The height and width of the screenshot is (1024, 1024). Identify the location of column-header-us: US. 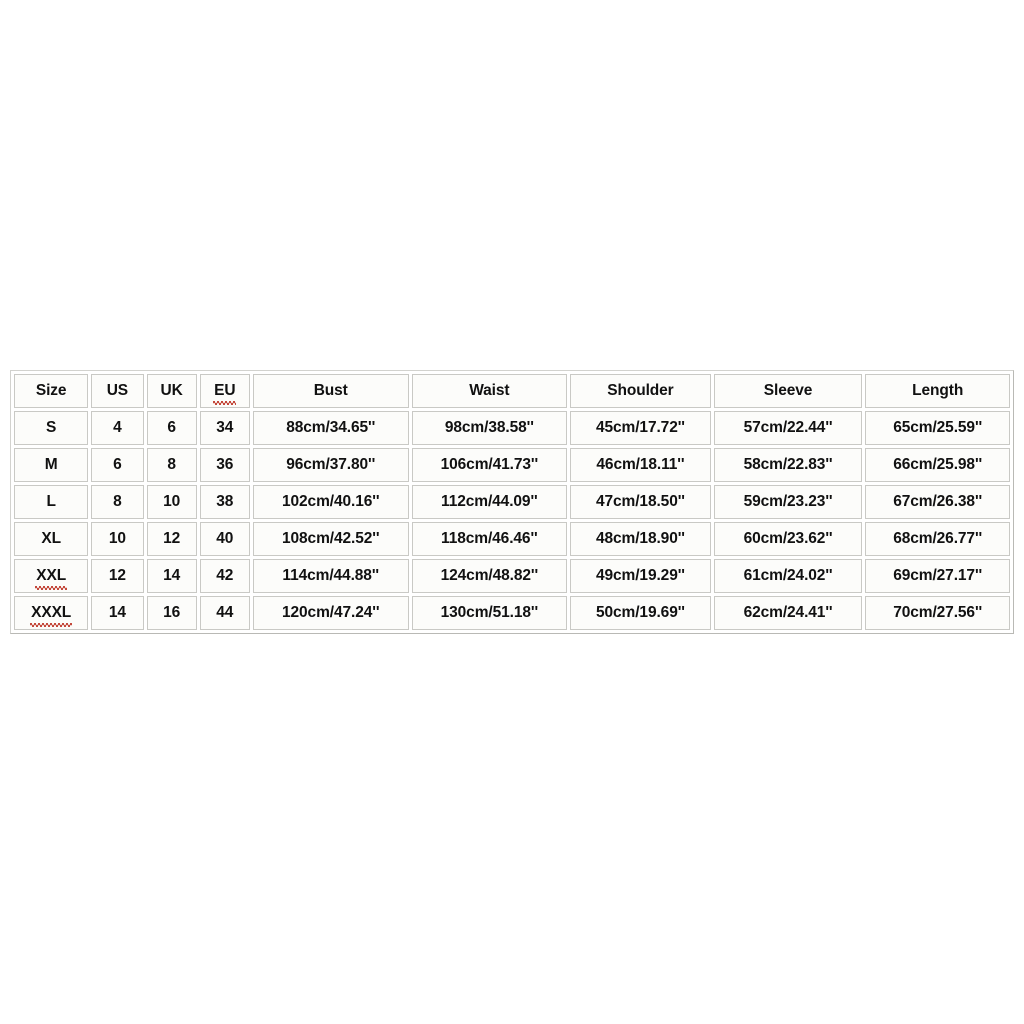
(117, 391).